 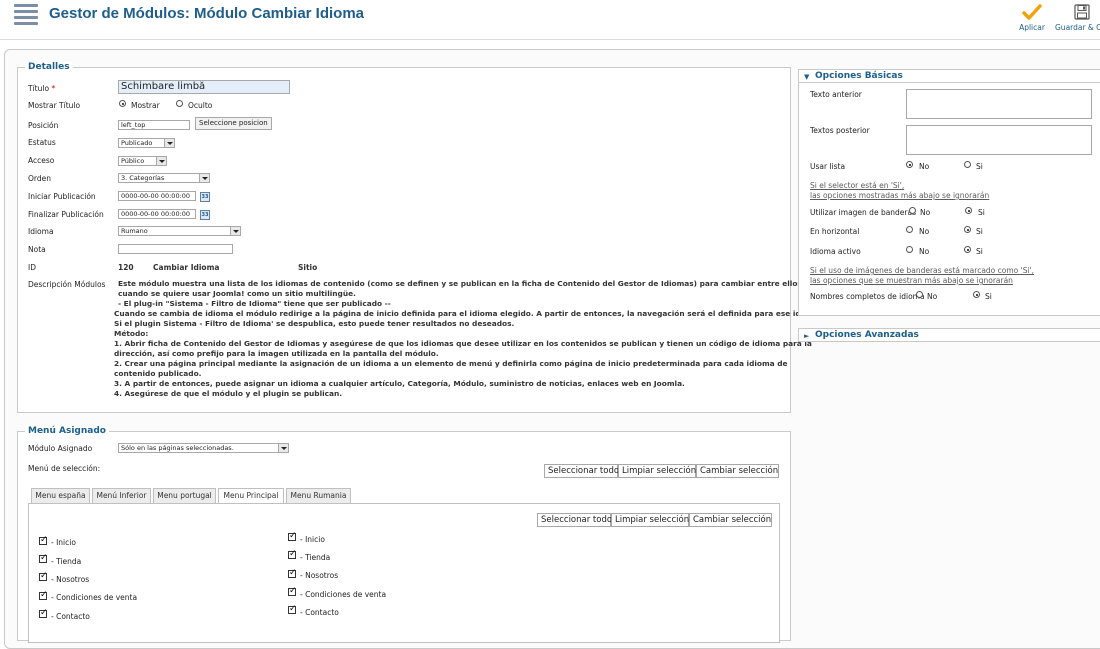 What do you see at coordinates (807, 77) in the screenshot?
I see `expand-arrow-icon: ▼` at bounding box center [807, 77].